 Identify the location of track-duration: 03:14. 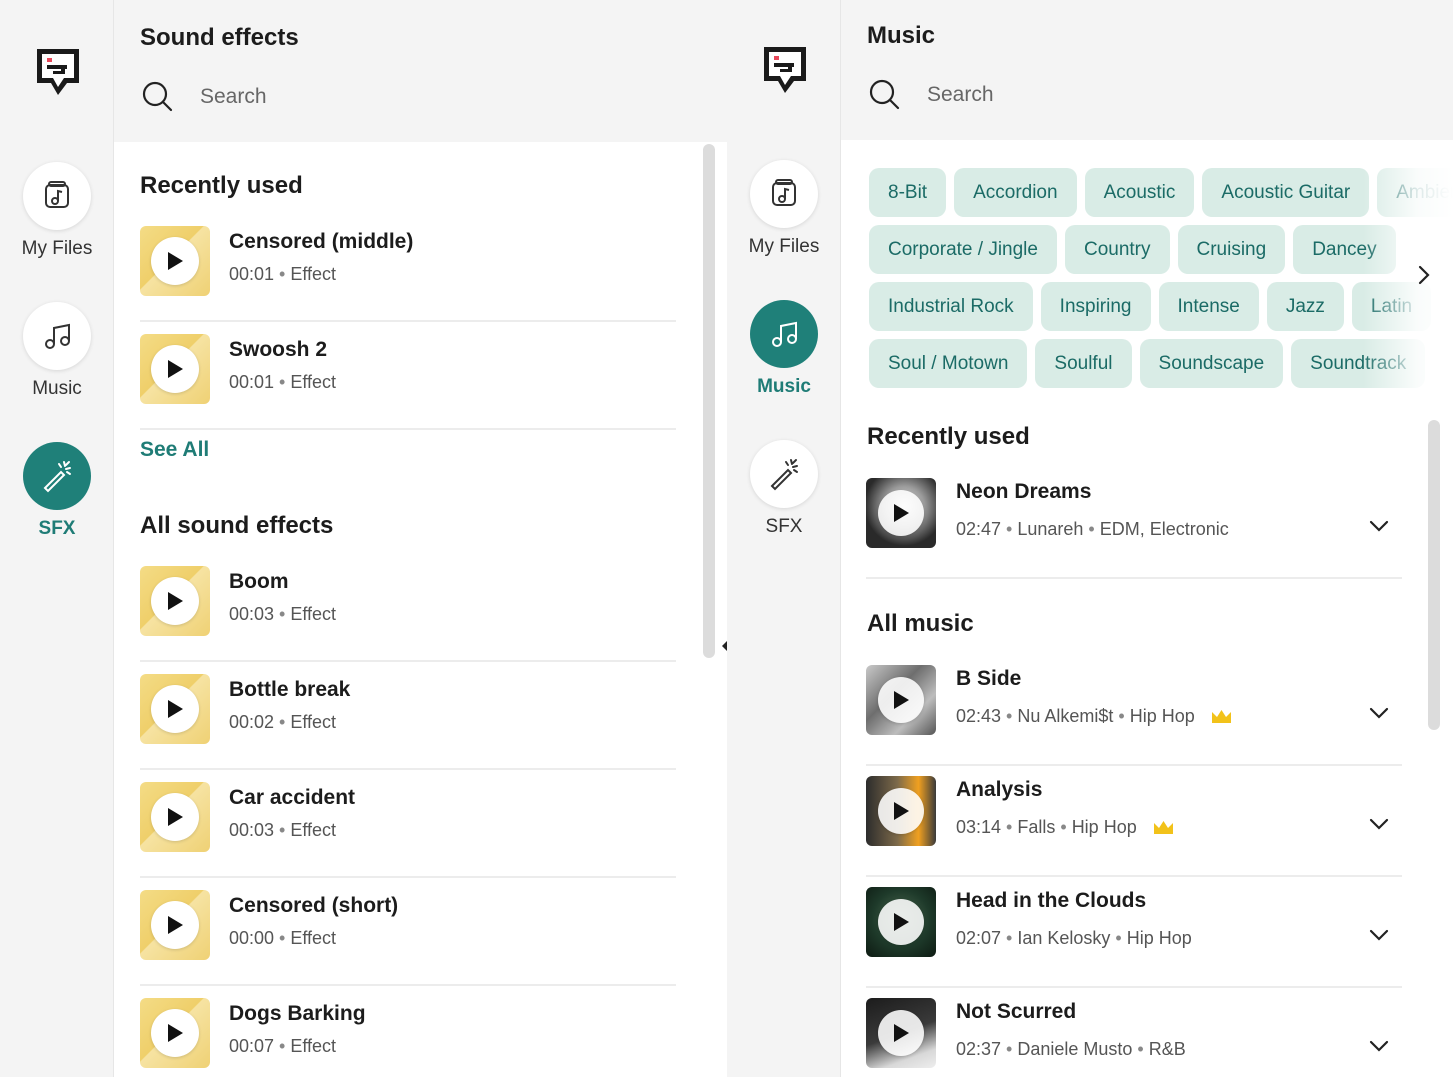
(979, 827).